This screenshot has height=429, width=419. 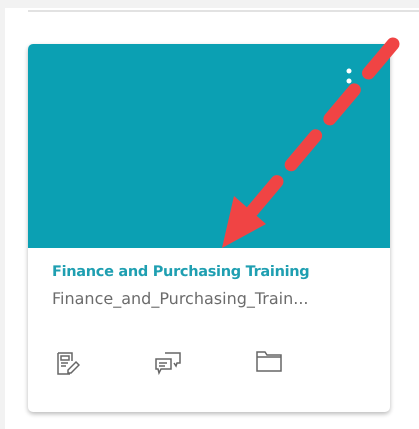 I want to click on course-title: Finance and Purchasing Training, so click(x=221, y=272).